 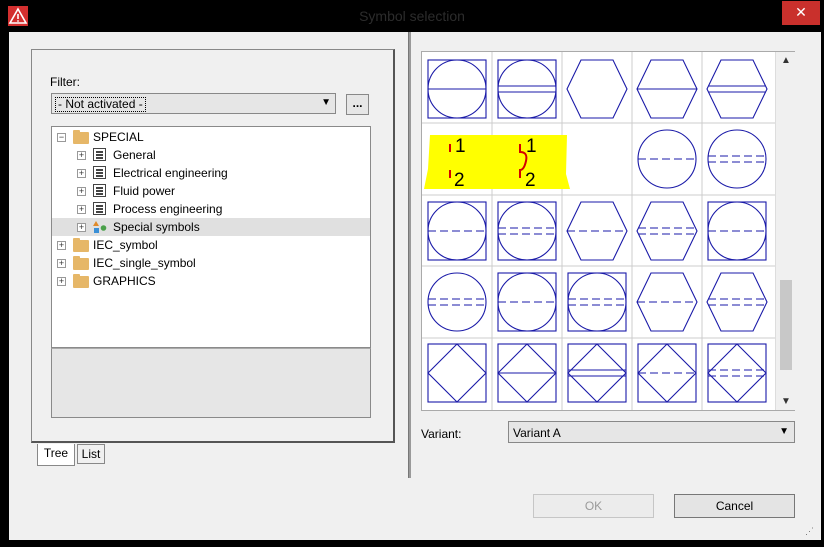 What do you see at coordinates (61, 137) in the screenshot?
I see `collapse-icon: −` at bounding box center [61, 137].